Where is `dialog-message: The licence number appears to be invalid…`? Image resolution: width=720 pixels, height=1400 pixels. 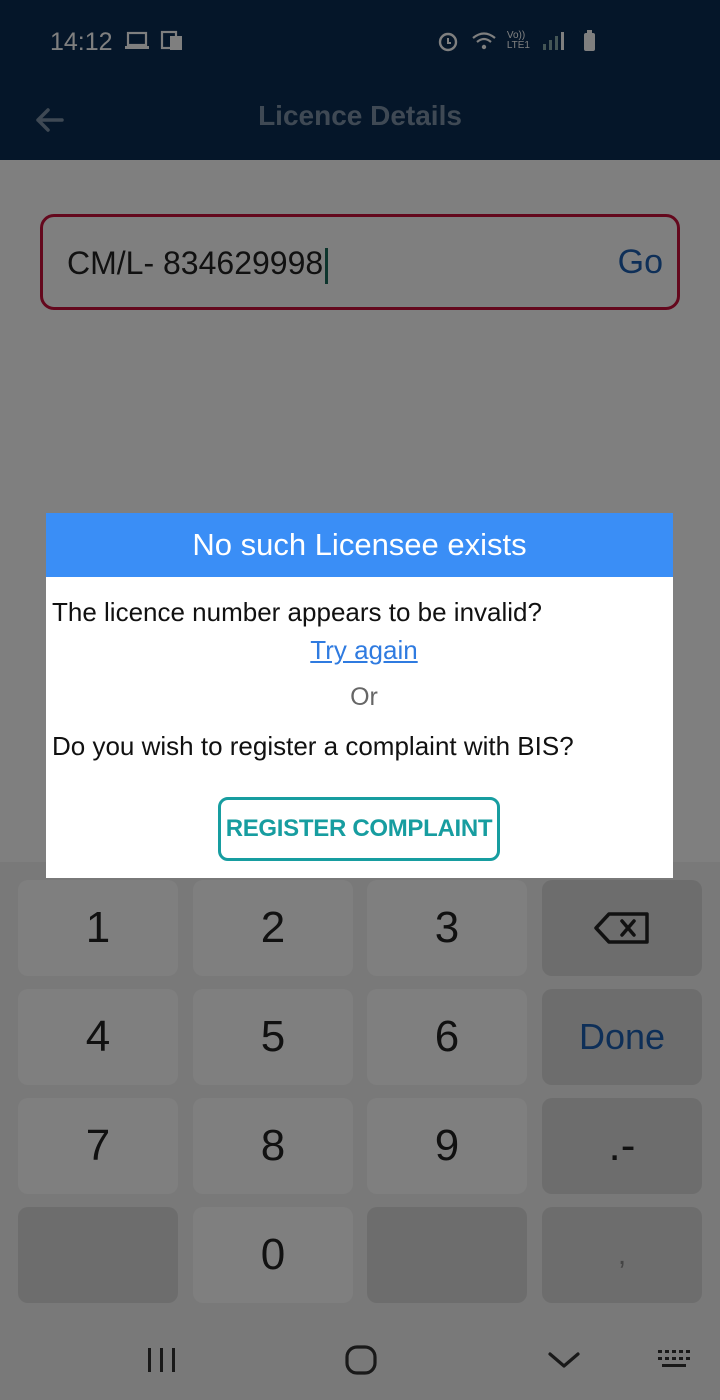 dialog-message: The licence number appears to be invalid… is located at coordinates (297, 612).